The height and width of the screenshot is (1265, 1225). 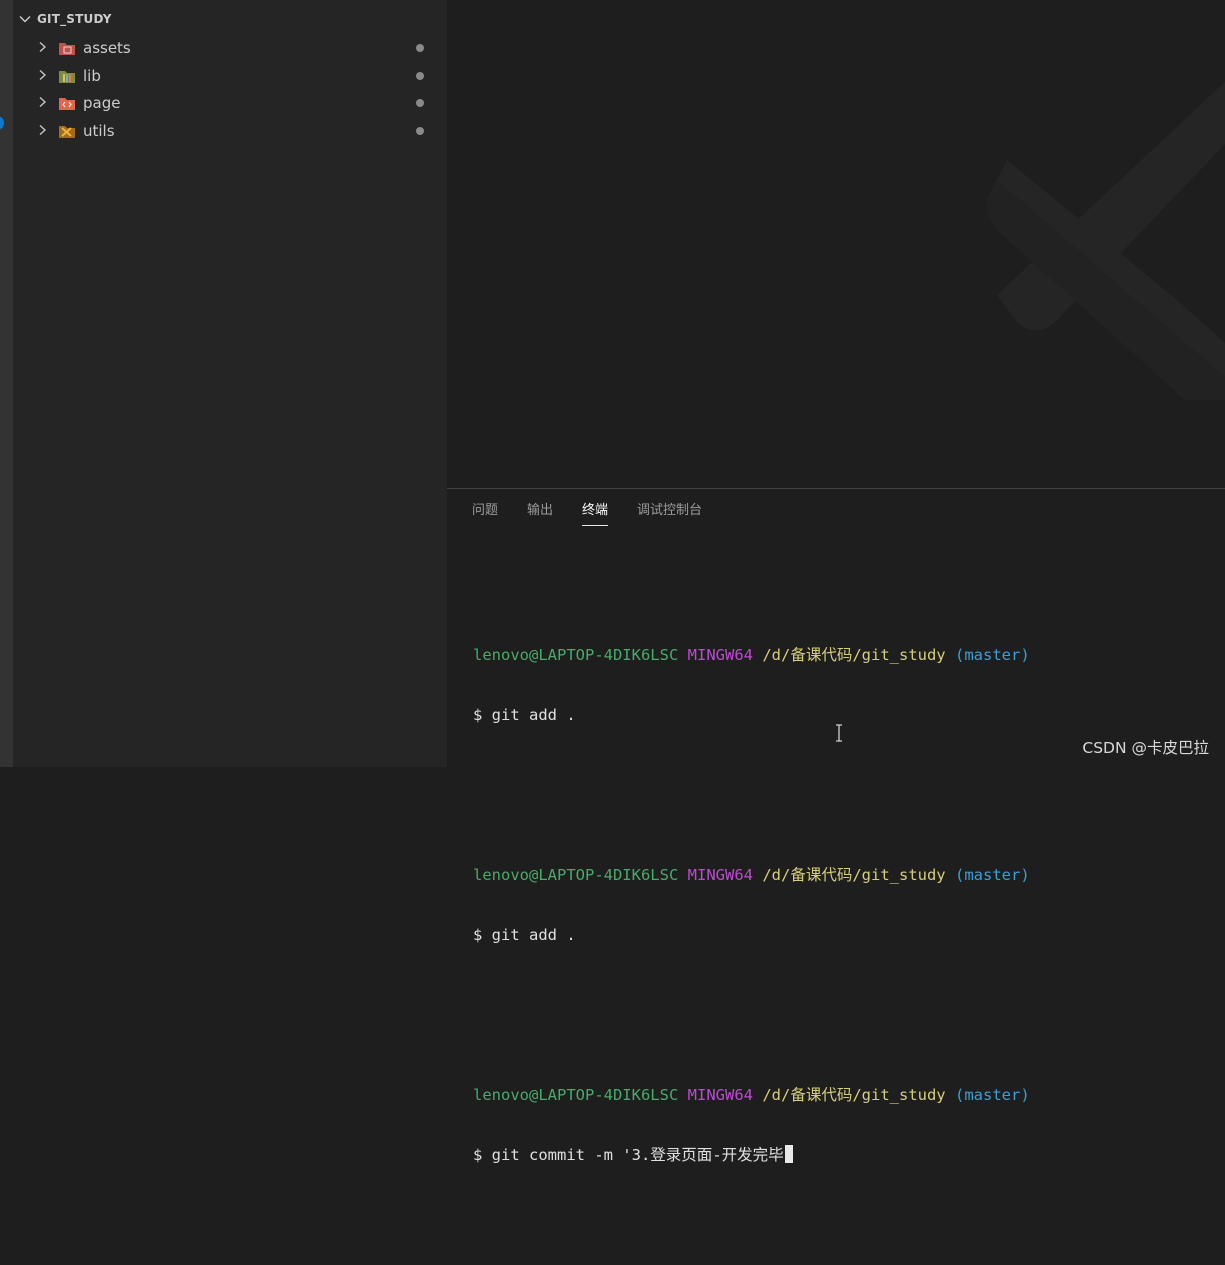 What do you see at coordinates (595, 513) in the screenshot?
I see `tab-terminal: 终端` at bounding box center [595, 513].